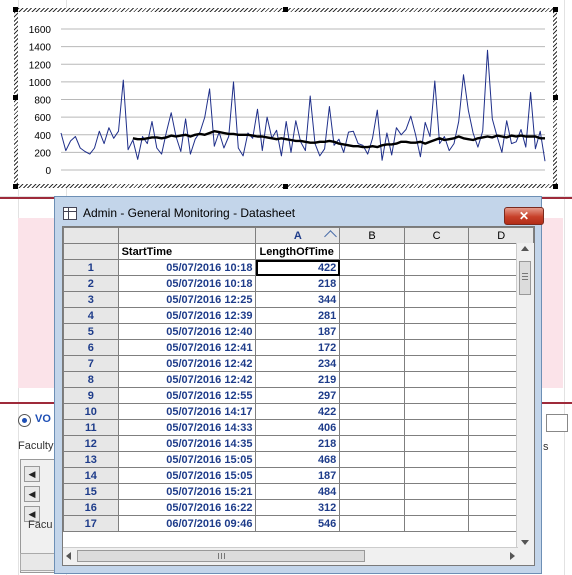 This screenshot has height=575, width=572. Describe the element at coordinates (298, 379) in the screenshot. I see `length-cell: 219` at that location.